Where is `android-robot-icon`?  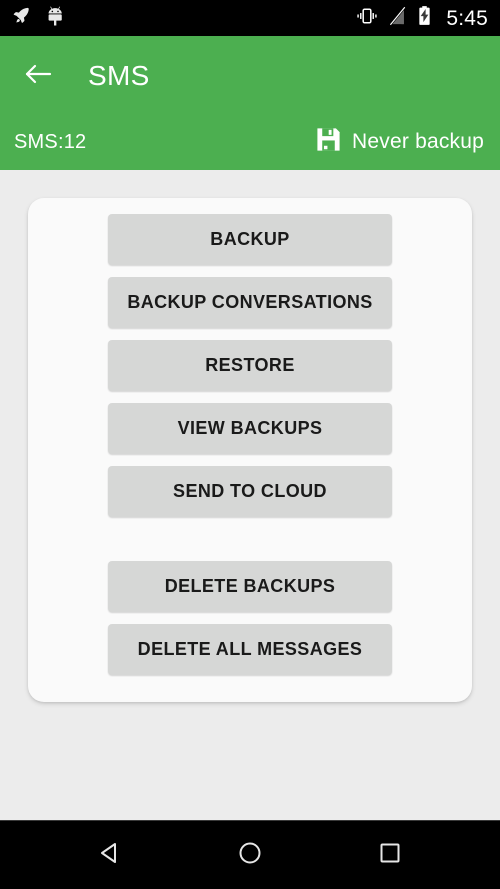
android-robot-icon is located at coordinates (56, 18).